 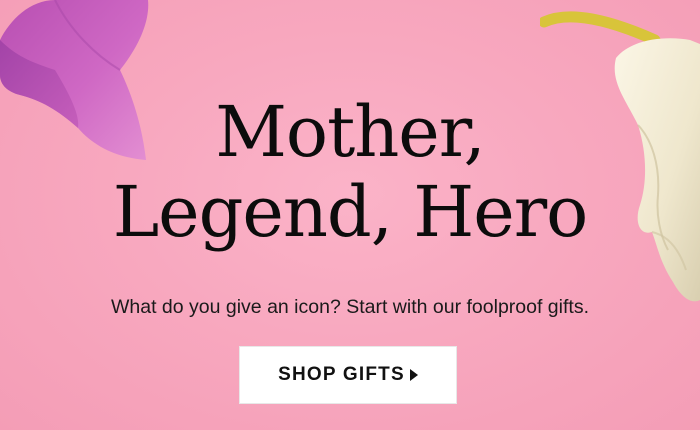 I want to click on headline-line-1: Mother,, so click(x=350, y=132).